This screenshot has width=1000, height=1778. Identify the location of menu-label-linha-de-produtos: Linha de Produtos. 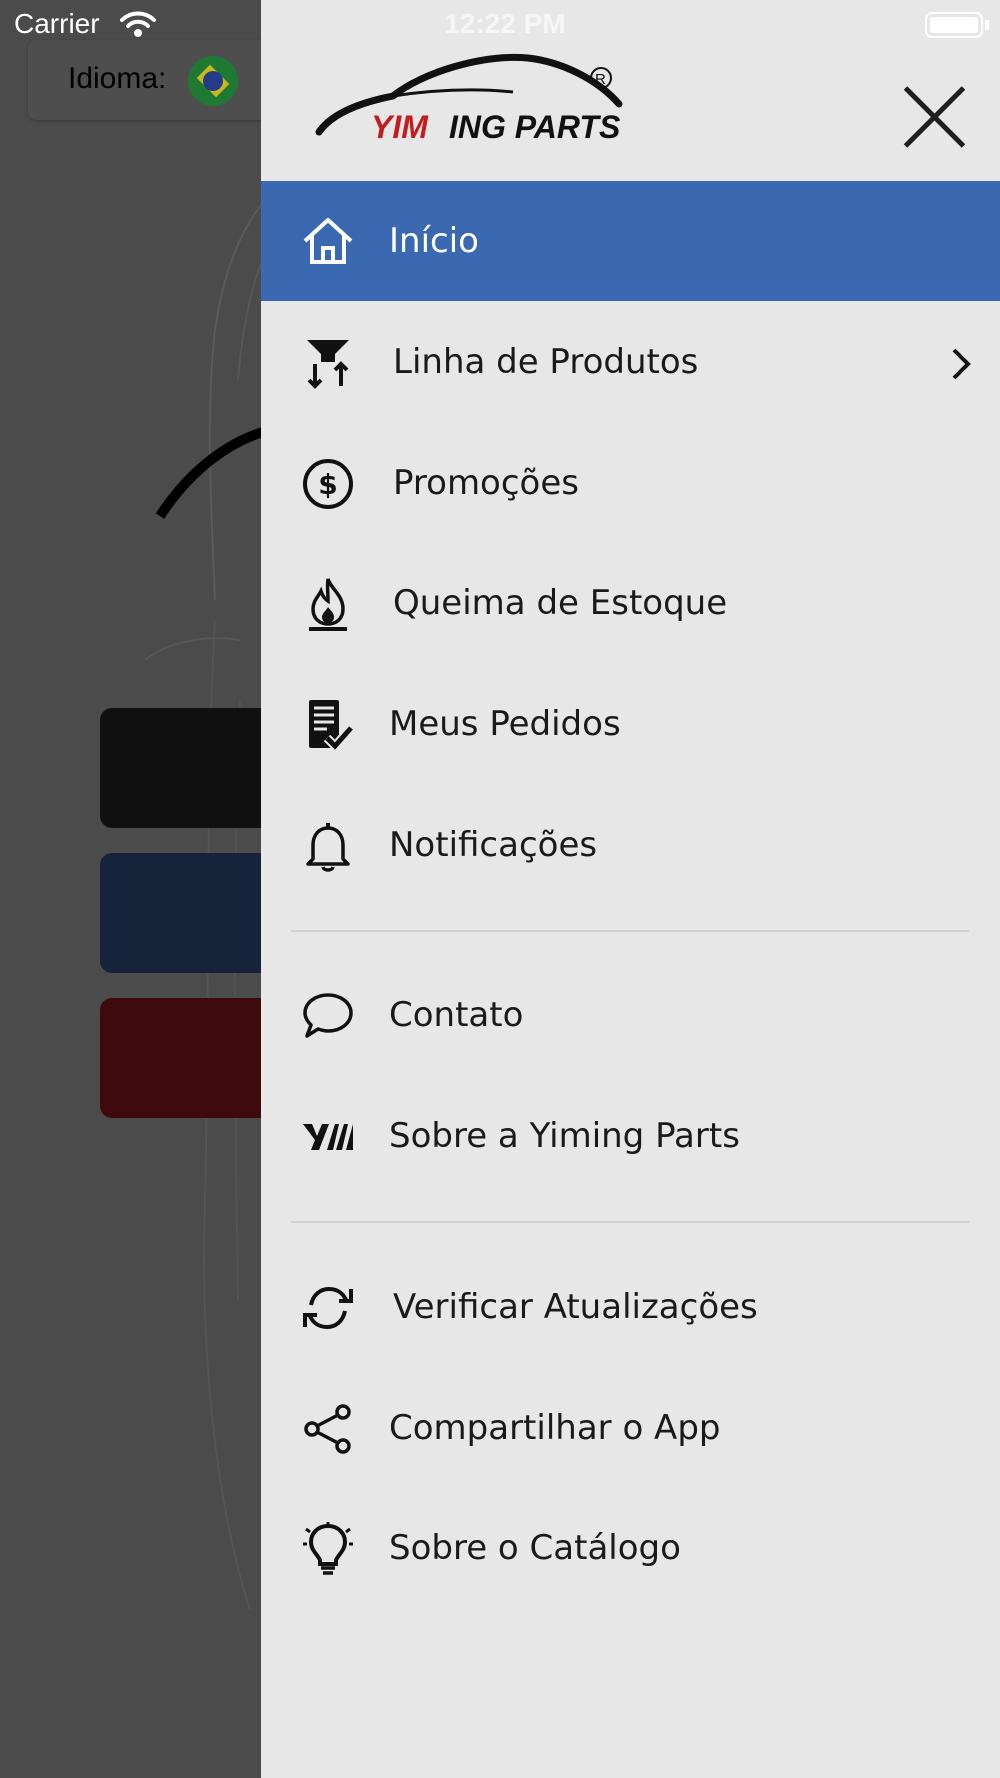
(546, 362).